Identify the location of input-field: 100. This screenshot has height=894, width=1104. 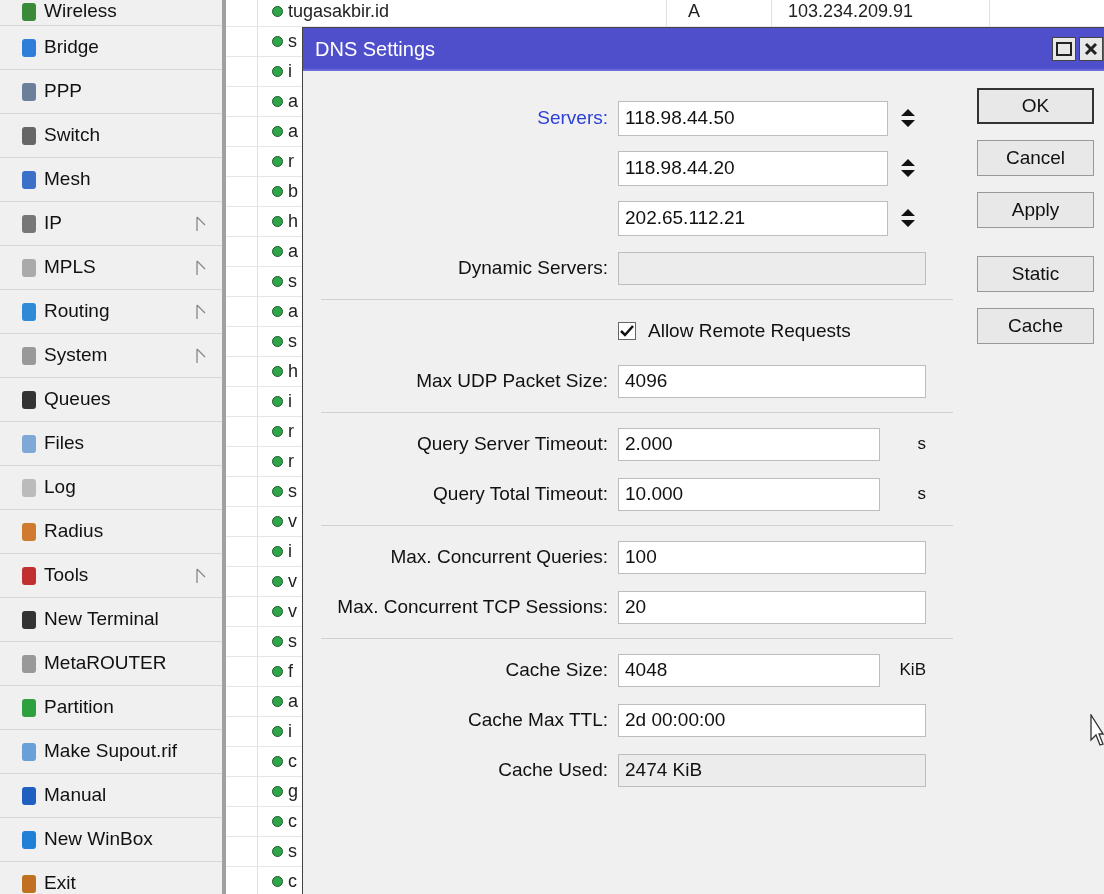
(772, 557).